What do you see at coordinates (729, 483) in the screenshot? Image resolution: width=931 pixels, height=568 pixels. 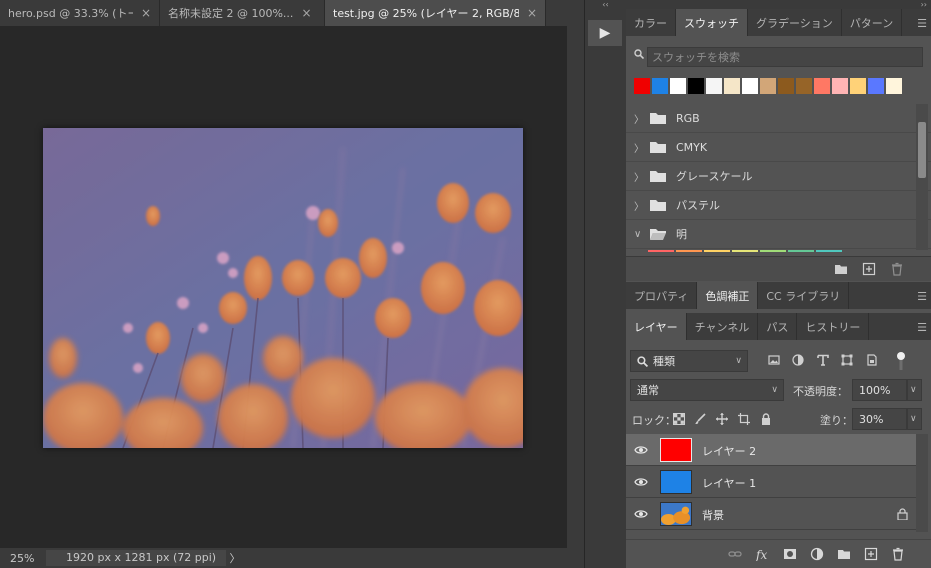 I see `layer-name: レイヤー 1` at bounding box center [729, 483].